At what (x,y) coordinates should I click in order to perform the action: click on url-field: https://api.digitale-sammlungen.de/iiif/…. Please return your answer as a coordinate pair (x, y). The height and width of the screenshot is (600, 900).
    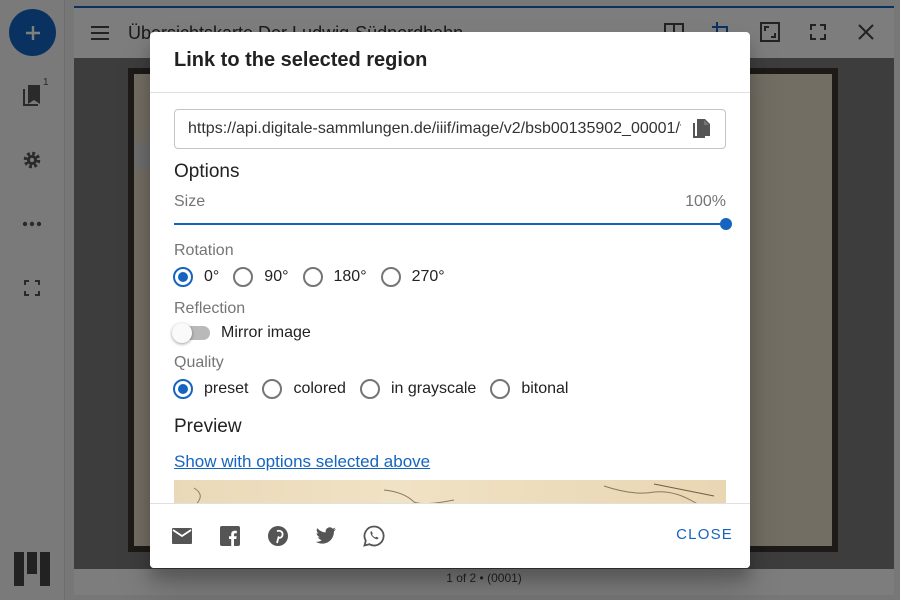
    Looking at the image, I should click on (450, 129).